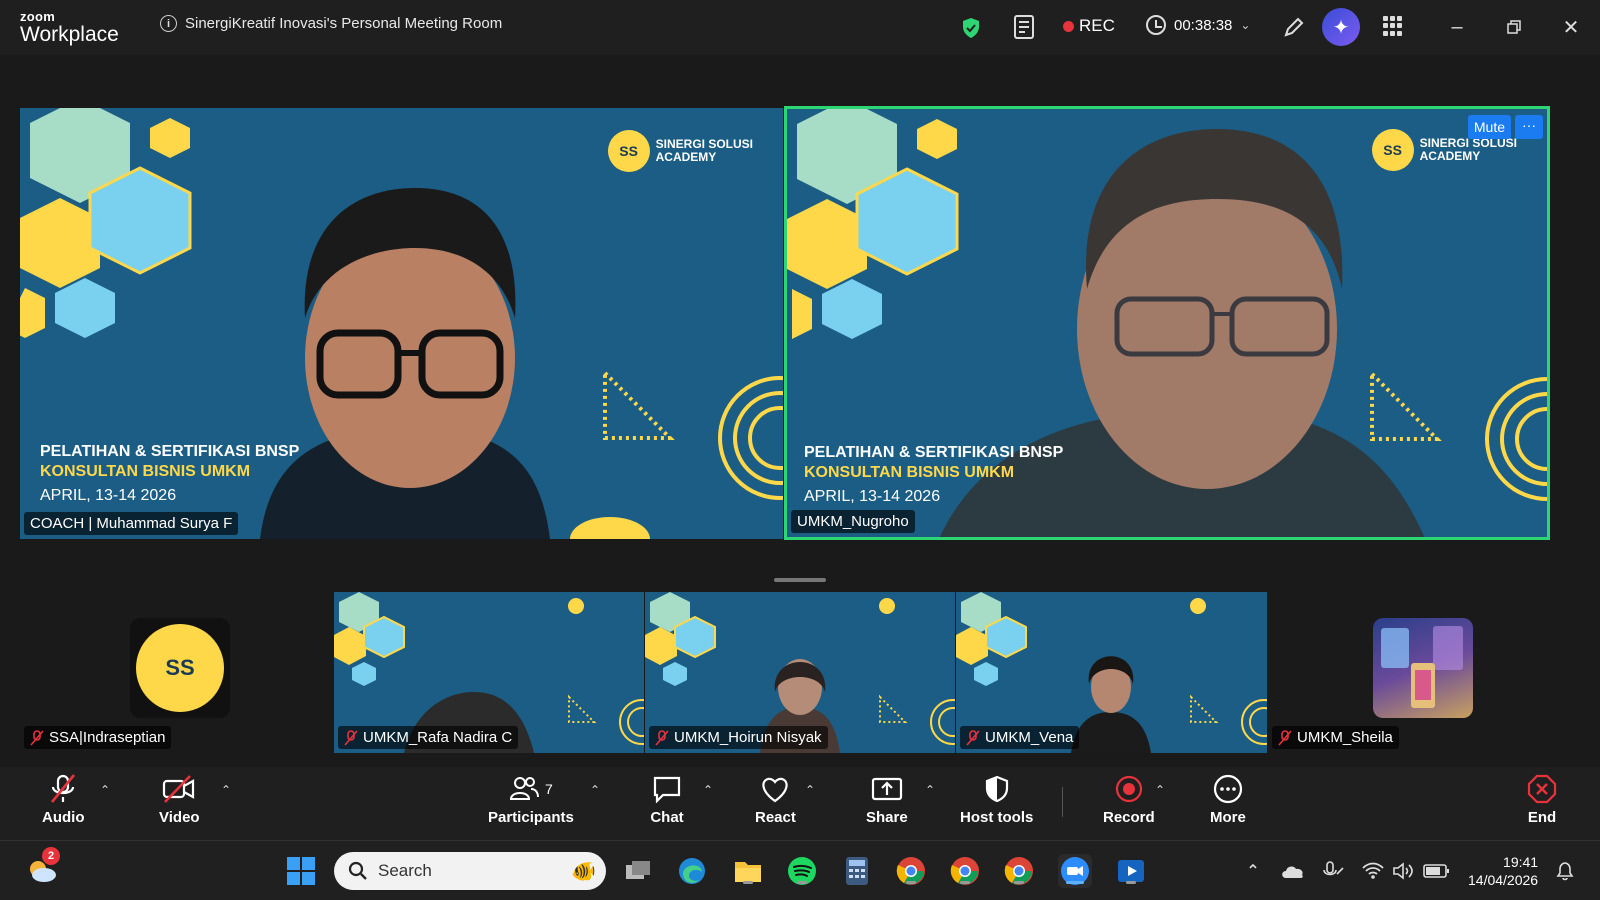 Image resolution: width=1600 pixels, height=900 pixels. Describe the element at coordinates (108, 495) in the screenshot. I see `banner-line3: APRIL, 13-14 2026` at that location.